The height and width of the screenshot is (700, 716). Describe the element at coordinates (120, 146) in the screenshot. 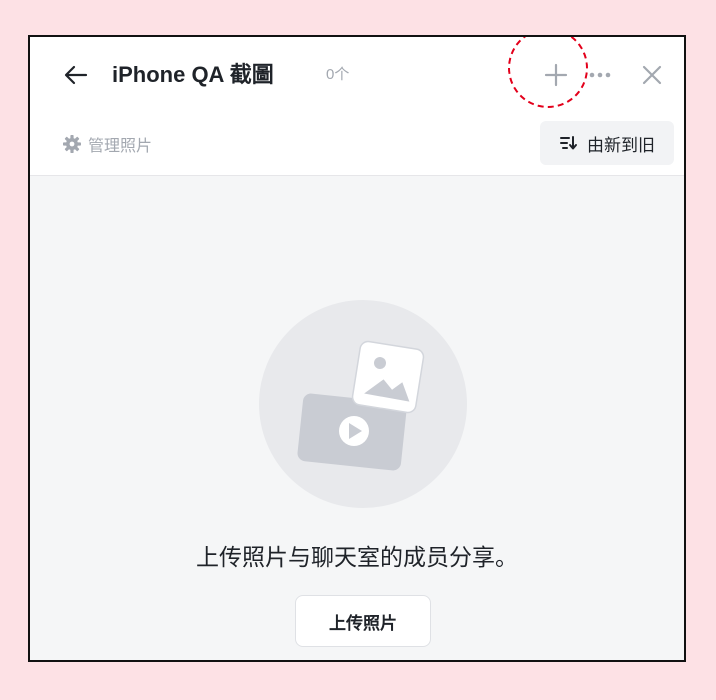

I see `manage-photos-label: 管理照片` at that location.